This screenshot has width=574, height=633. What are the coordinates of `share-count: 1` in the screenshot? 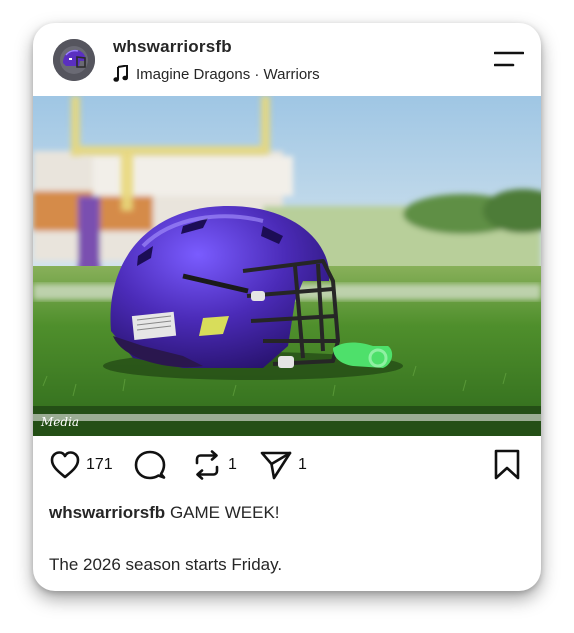 It's located at (302, 464).